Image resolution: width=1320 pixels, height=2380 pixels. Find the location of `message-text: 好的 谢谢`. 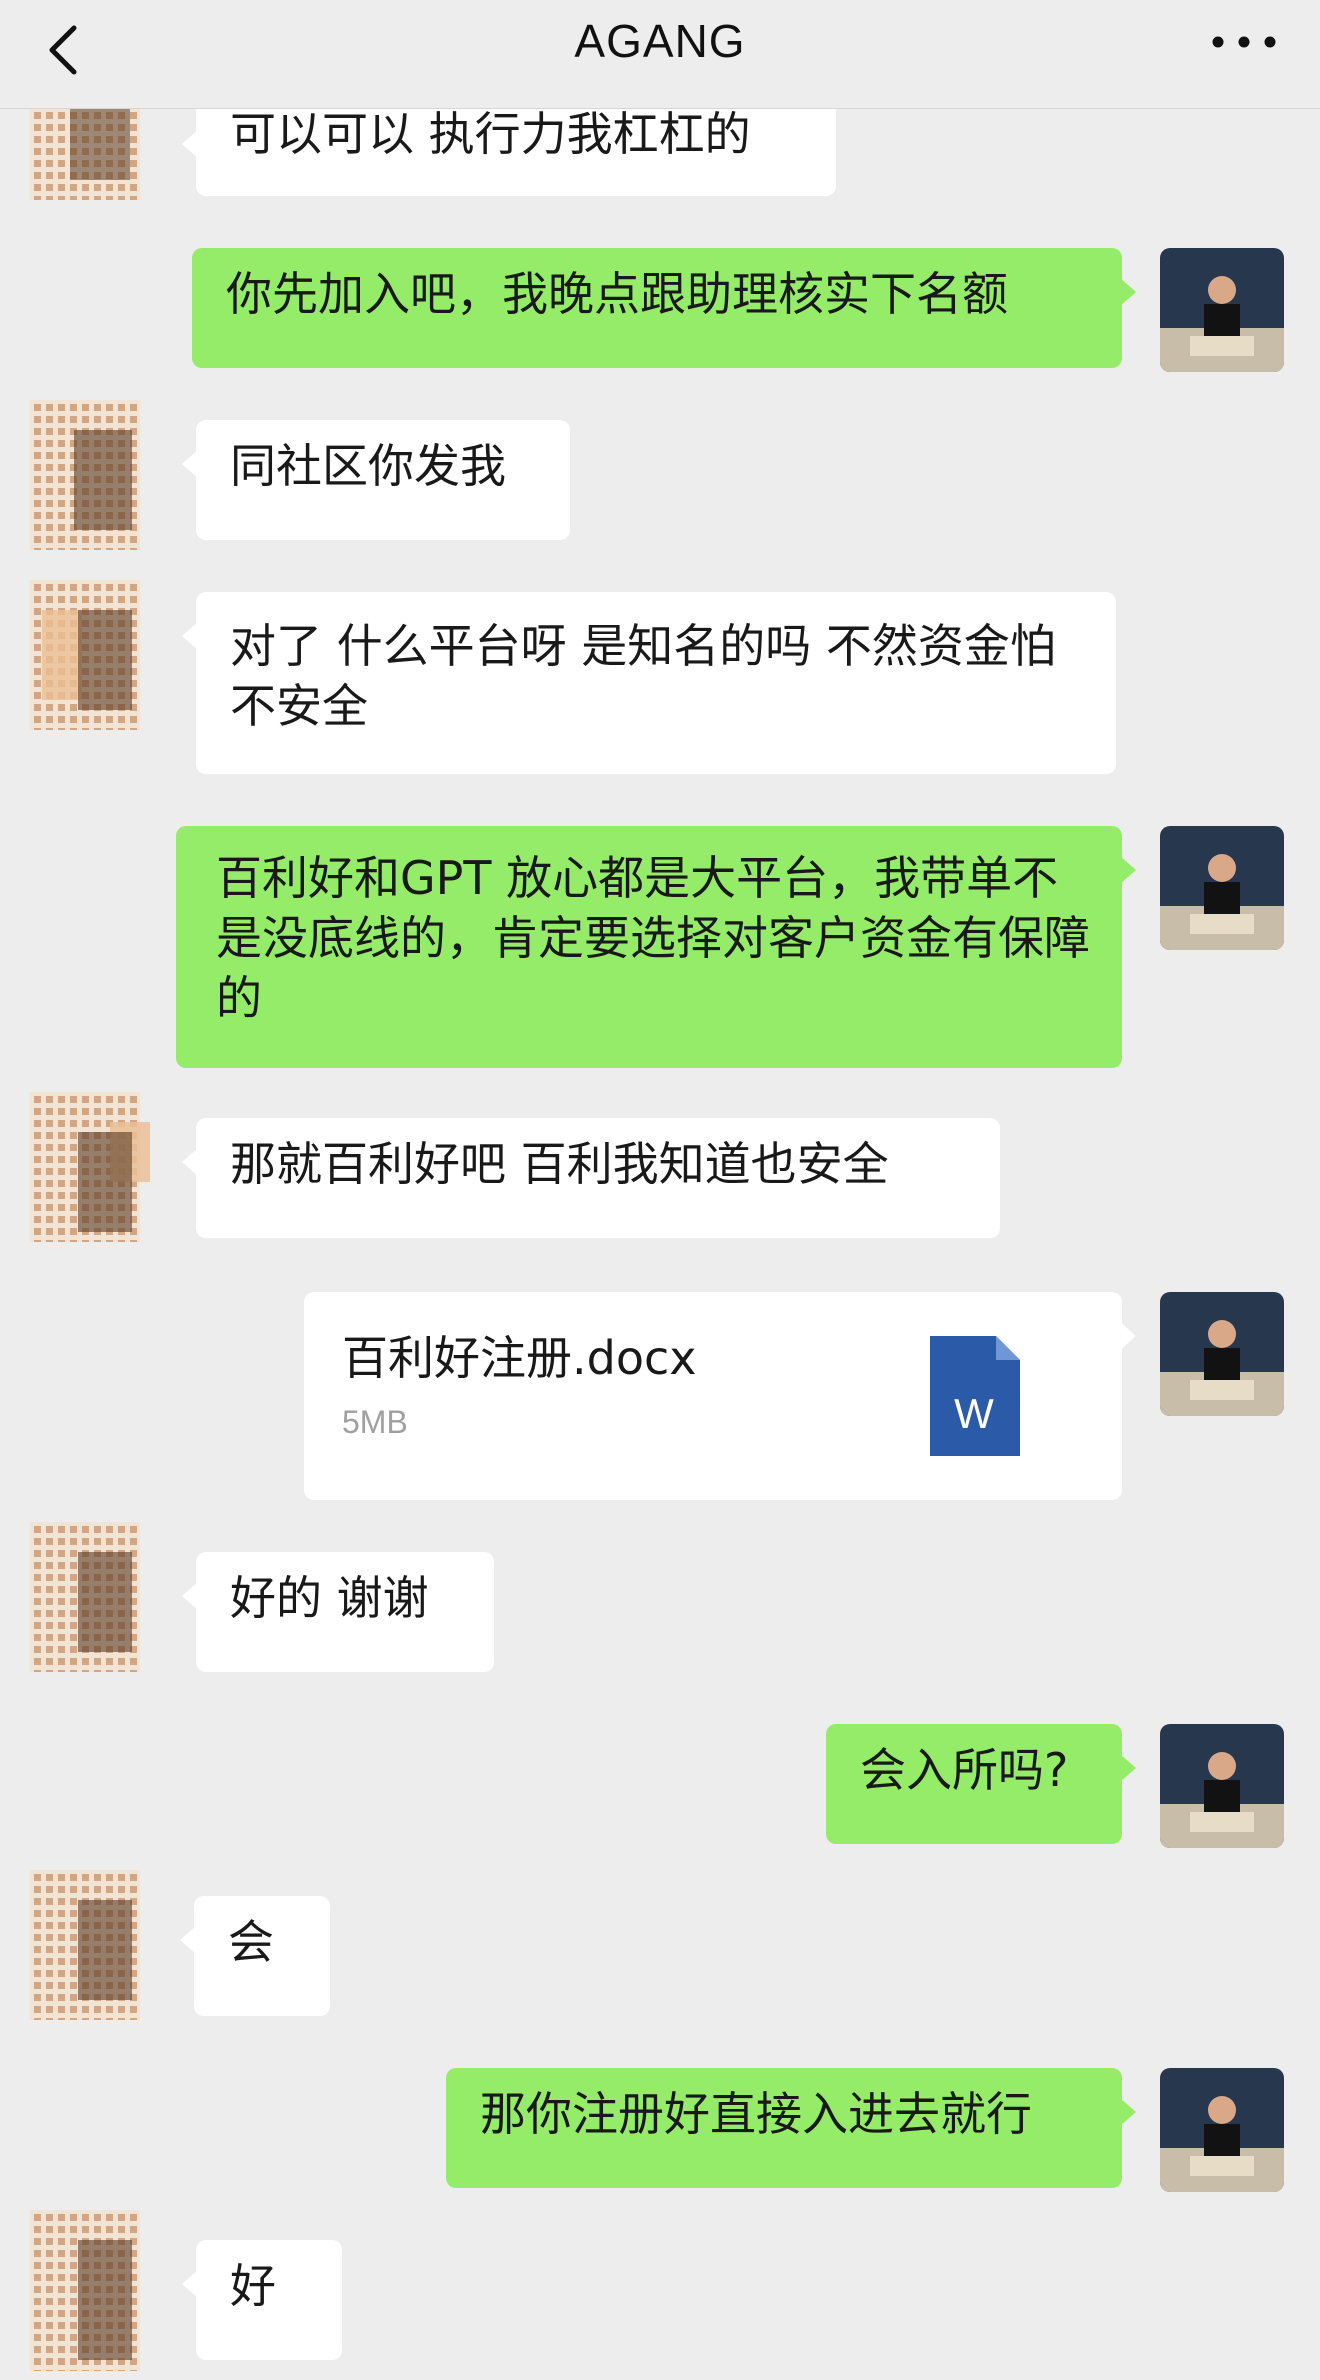

message-text: 好的 谢谢 is located at coordinates (329, 1598).